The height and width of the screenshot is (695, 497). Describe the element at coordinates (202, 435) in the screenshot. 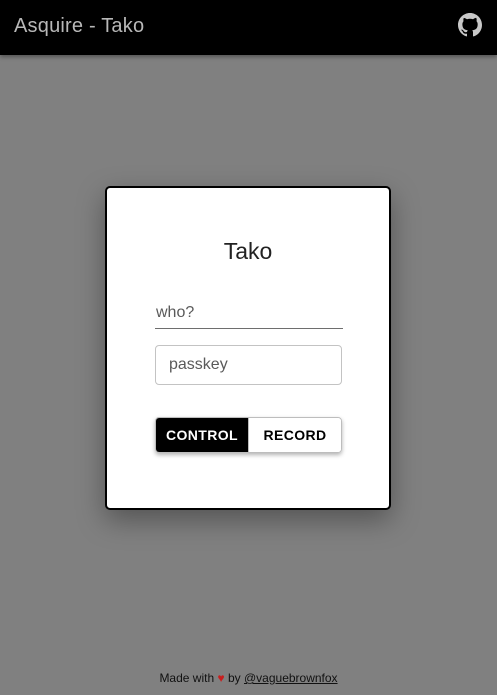

I see `control-button: CONTROL` at that location.